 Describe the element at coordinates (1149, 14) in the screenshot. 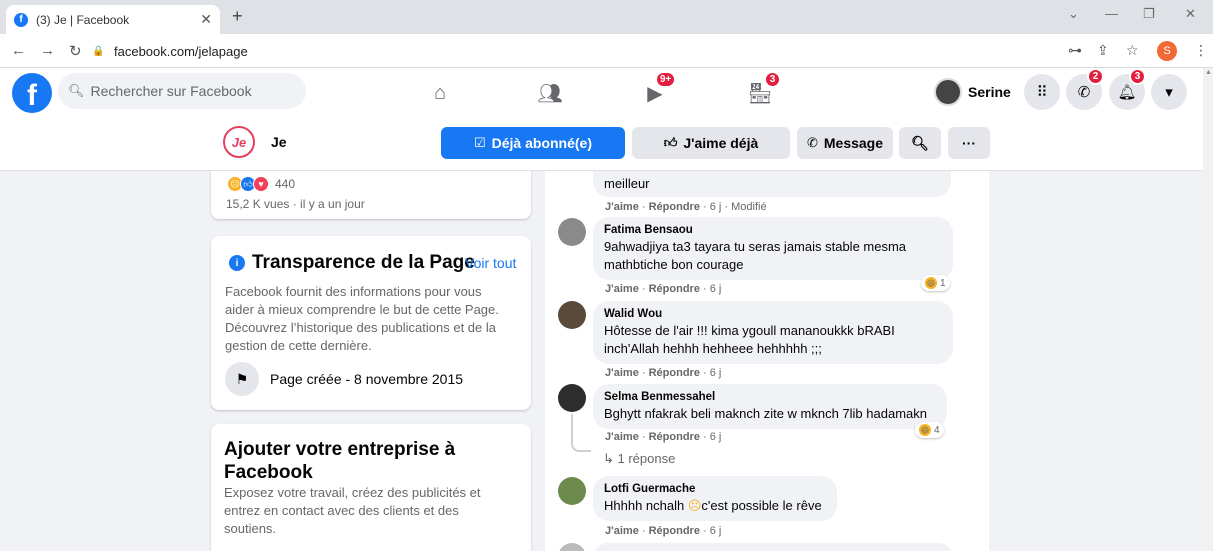

I see `restore-icon: ❐` at that location.